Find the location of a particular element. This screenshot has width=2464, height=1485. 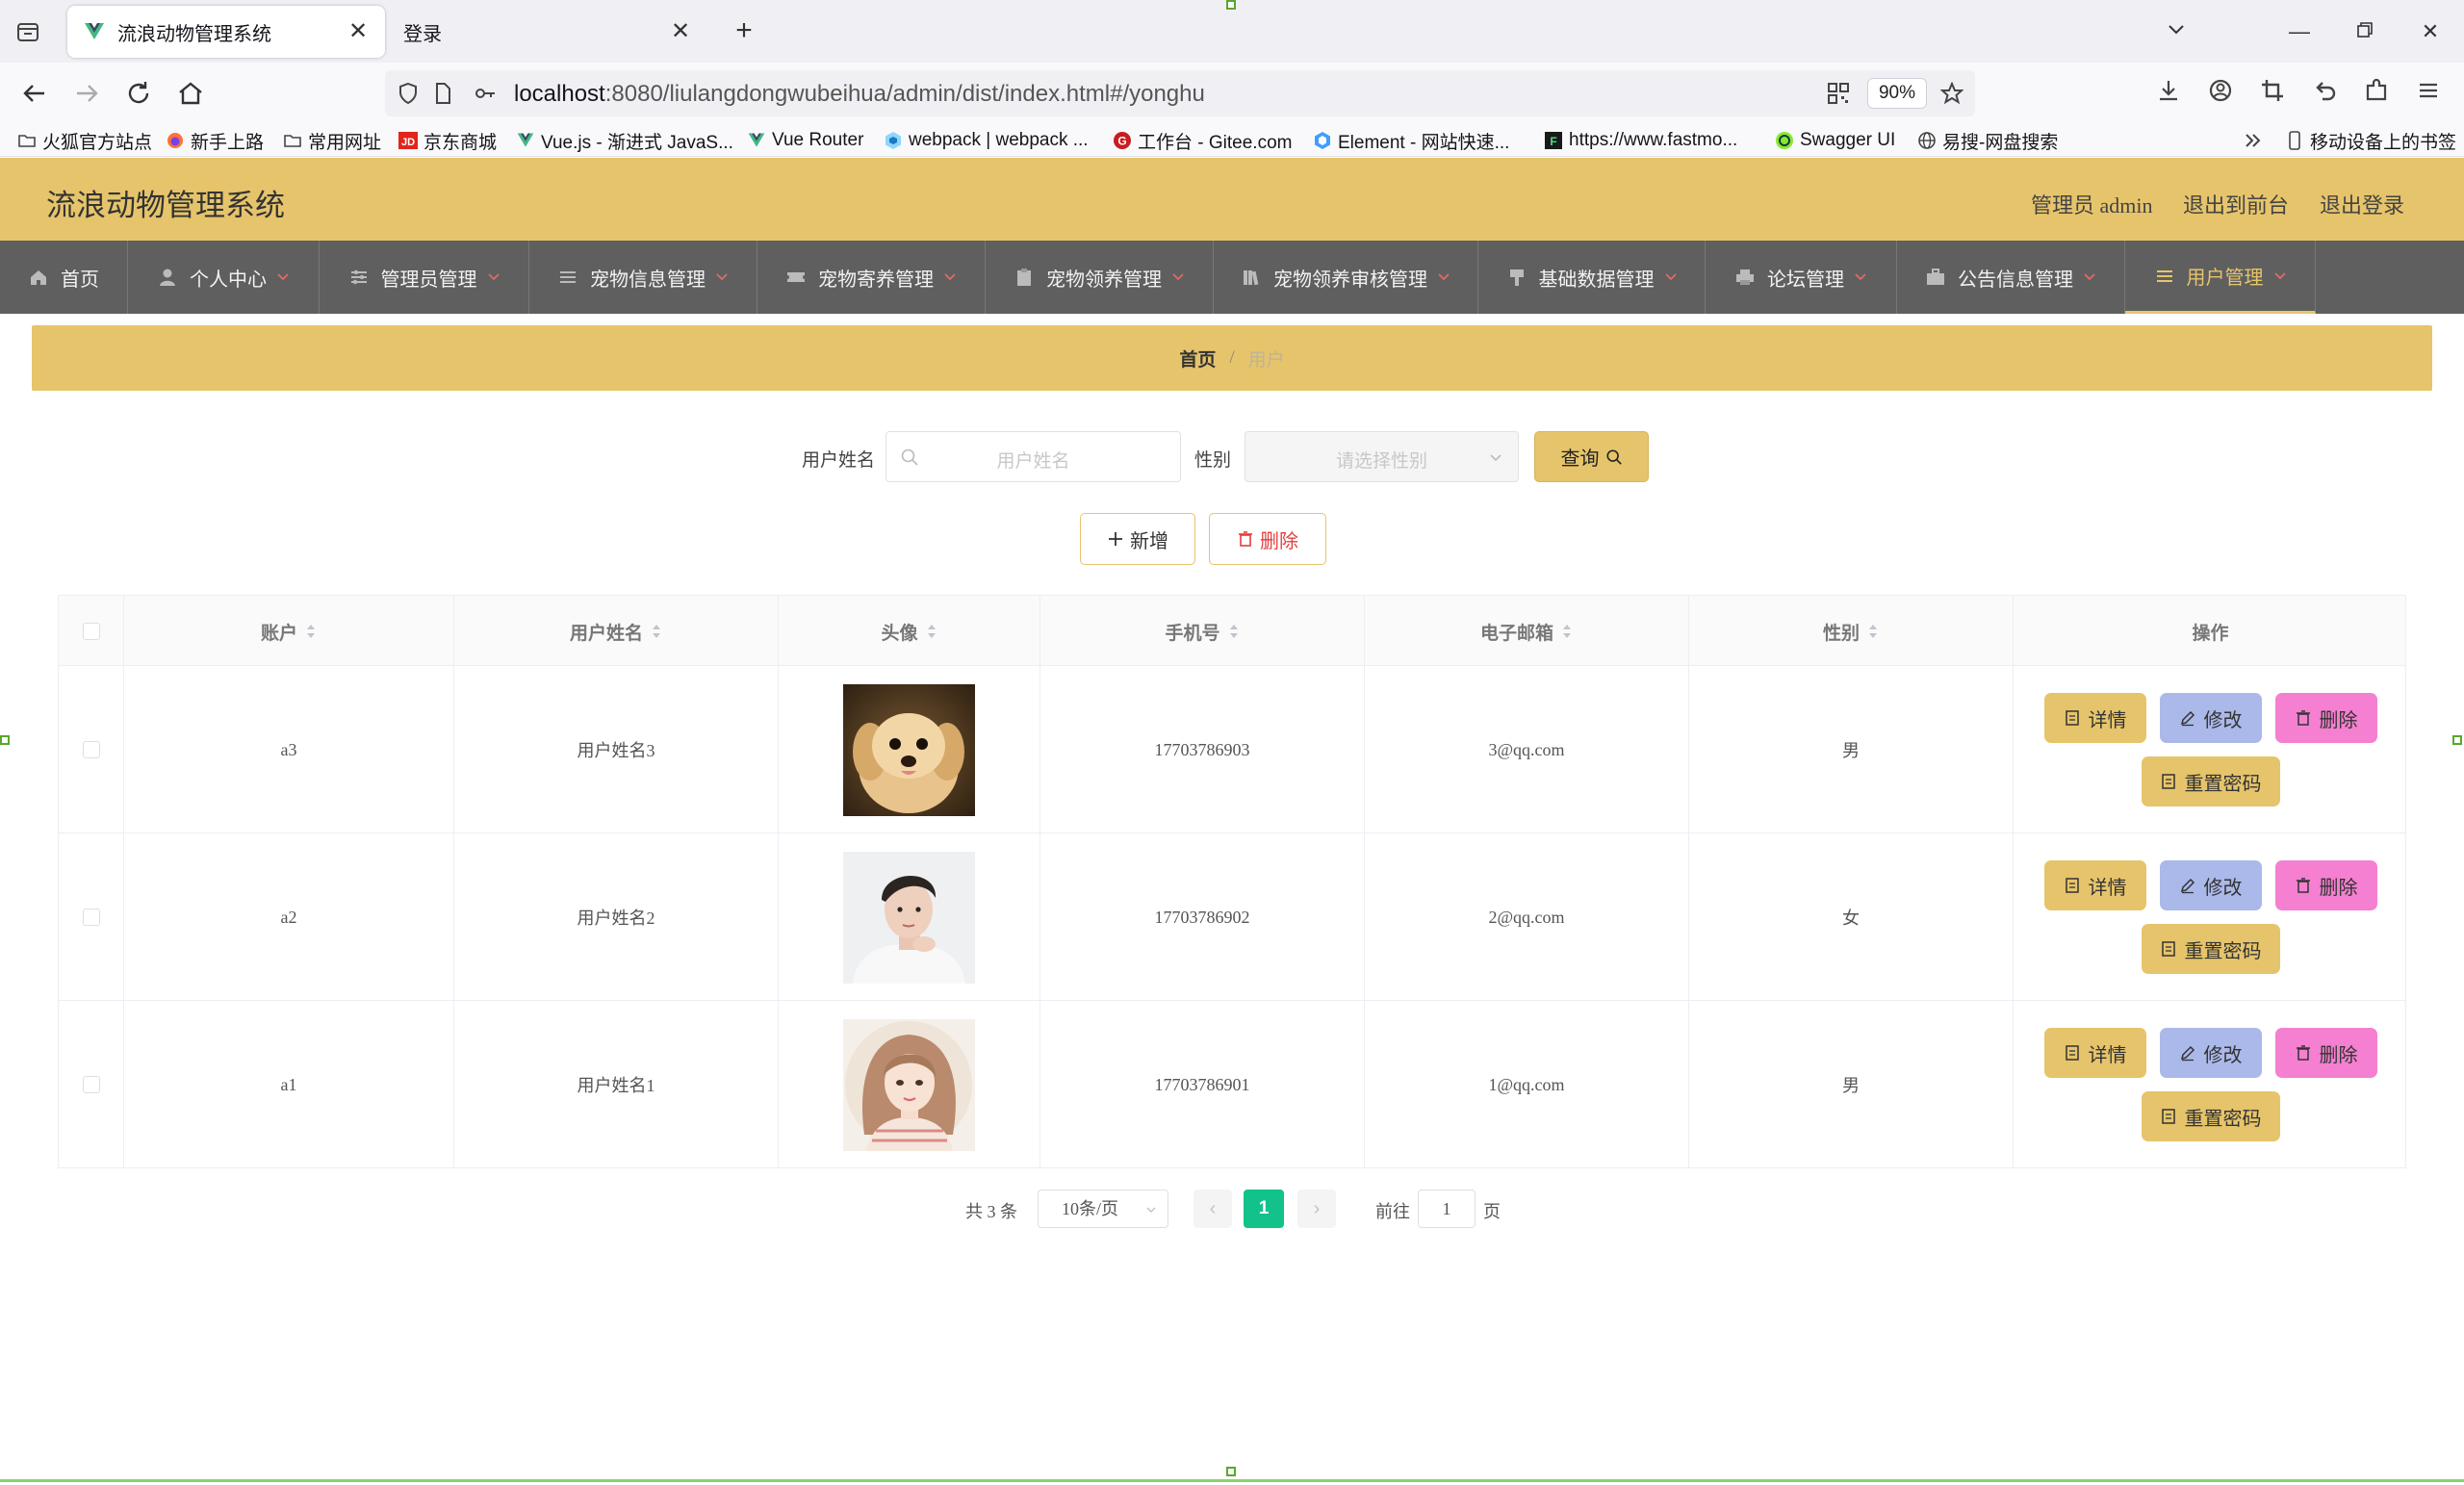

more-bookmarks-icon is located at coordinates (2253, 140).